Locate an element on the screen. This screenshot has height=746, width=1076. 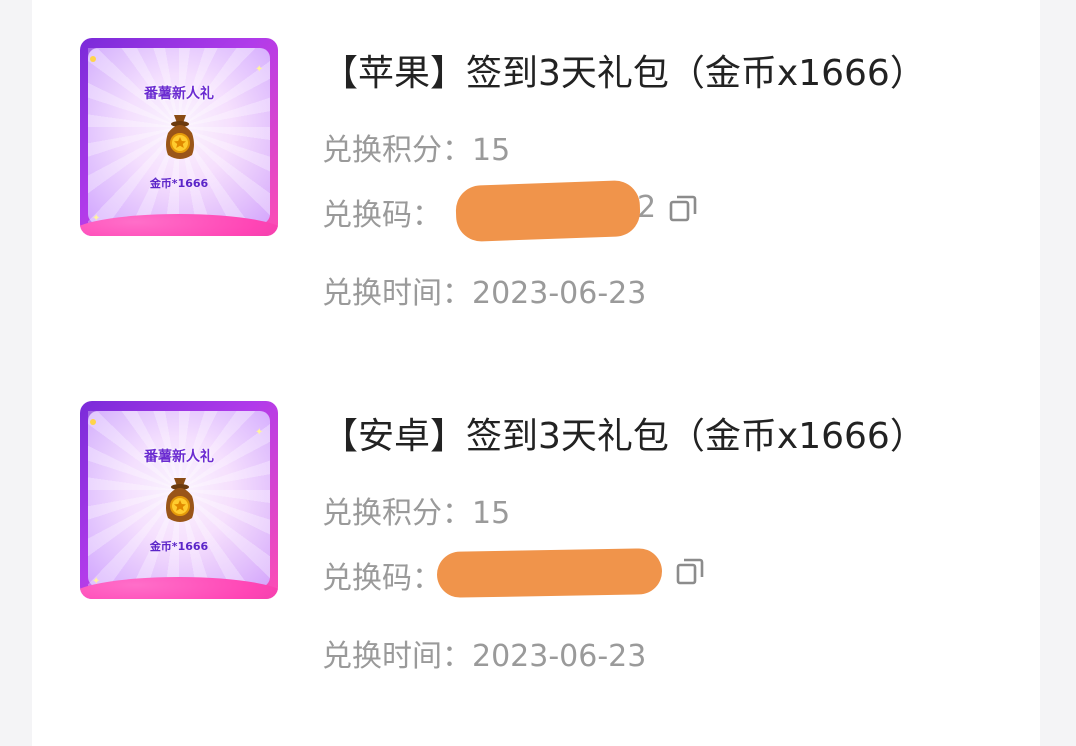
item-title: 【苹果】签到3天礼包（金币x1666） is located at coordinates (624, 73).